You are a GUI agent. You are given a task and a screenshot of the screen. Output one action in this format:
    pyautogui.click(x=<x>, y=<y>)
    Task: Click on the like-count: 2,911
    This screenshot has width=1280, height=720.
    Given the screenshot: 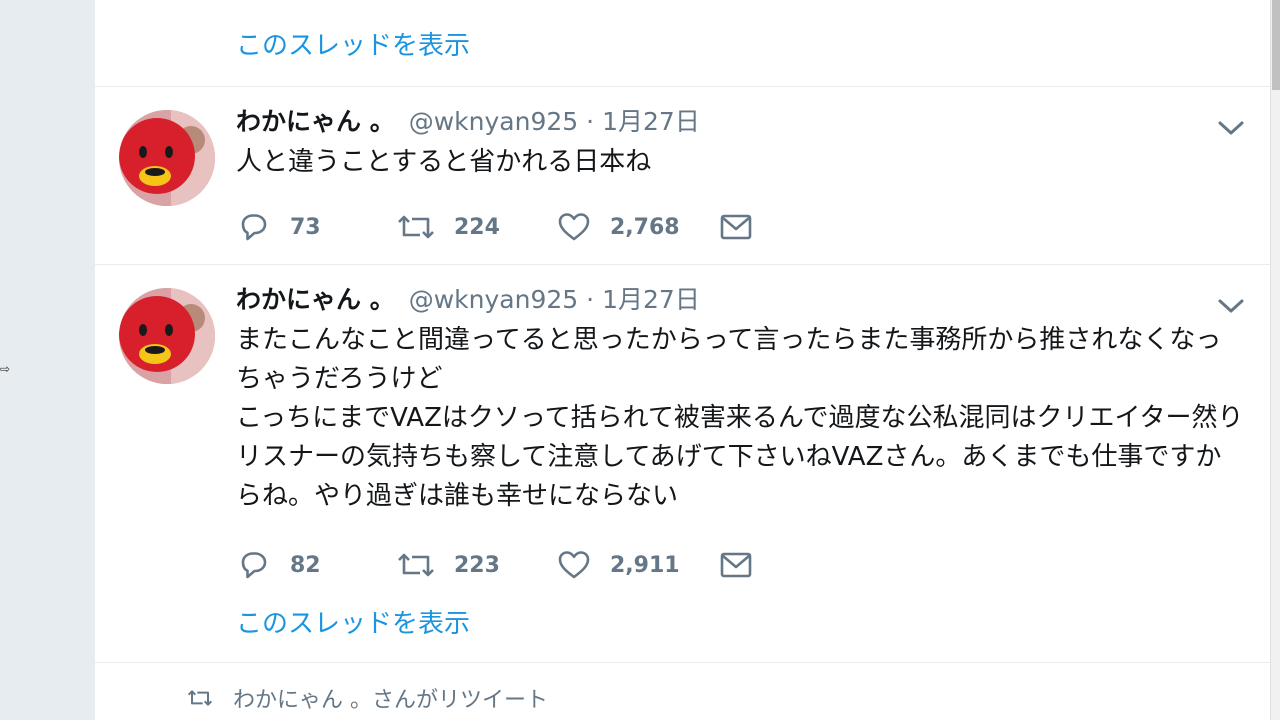 What is the action you would take?
    pyautogui.click(x=645, y=565)
    